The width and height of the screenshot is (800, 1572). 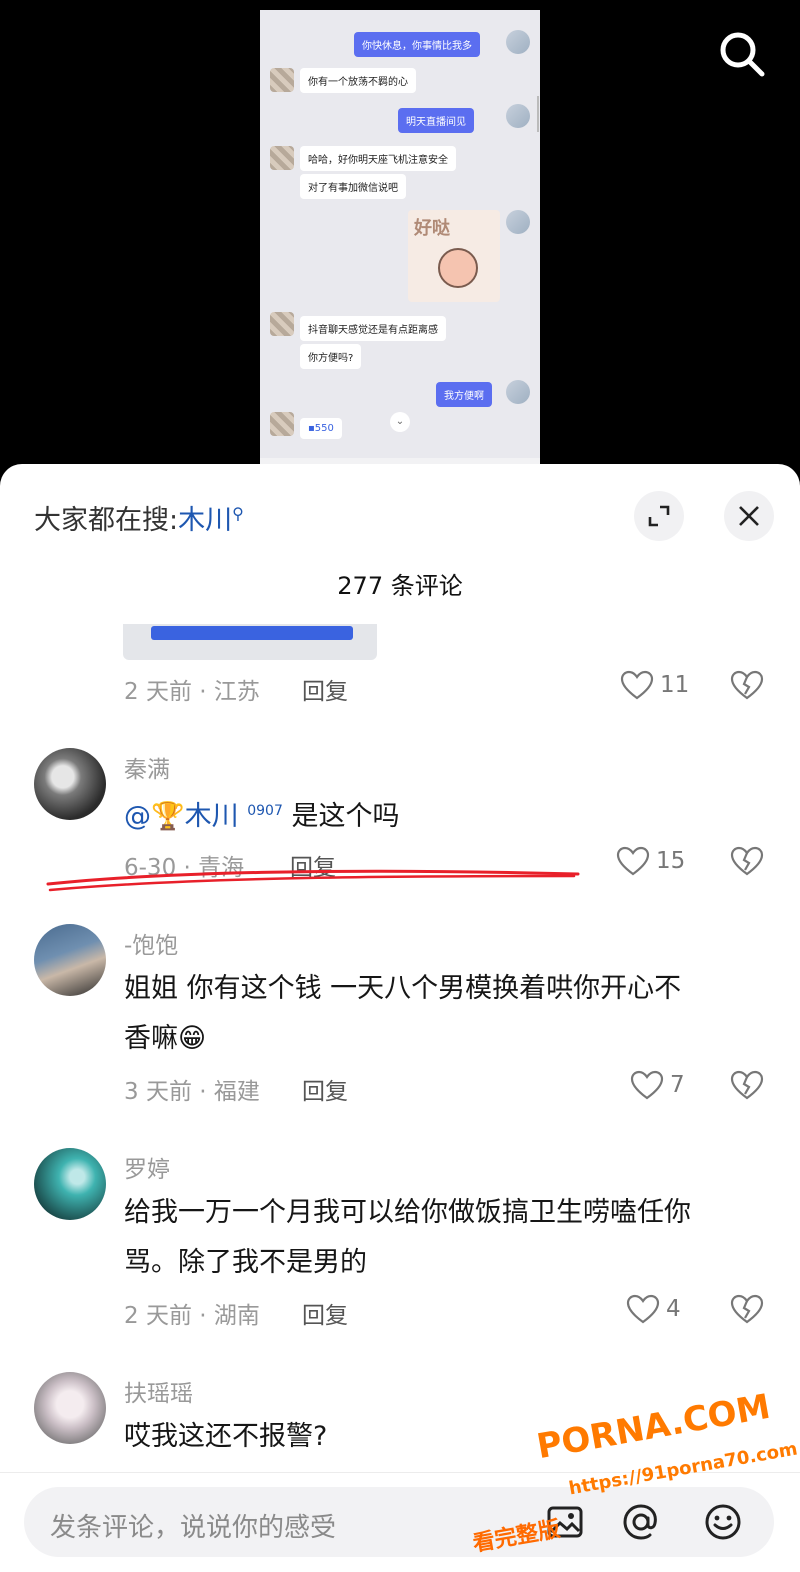 What do you see at coordinates (436, 120) in the screenshot?
I see `chat-message: 明天直播间见` at bounding box center [436, 120].